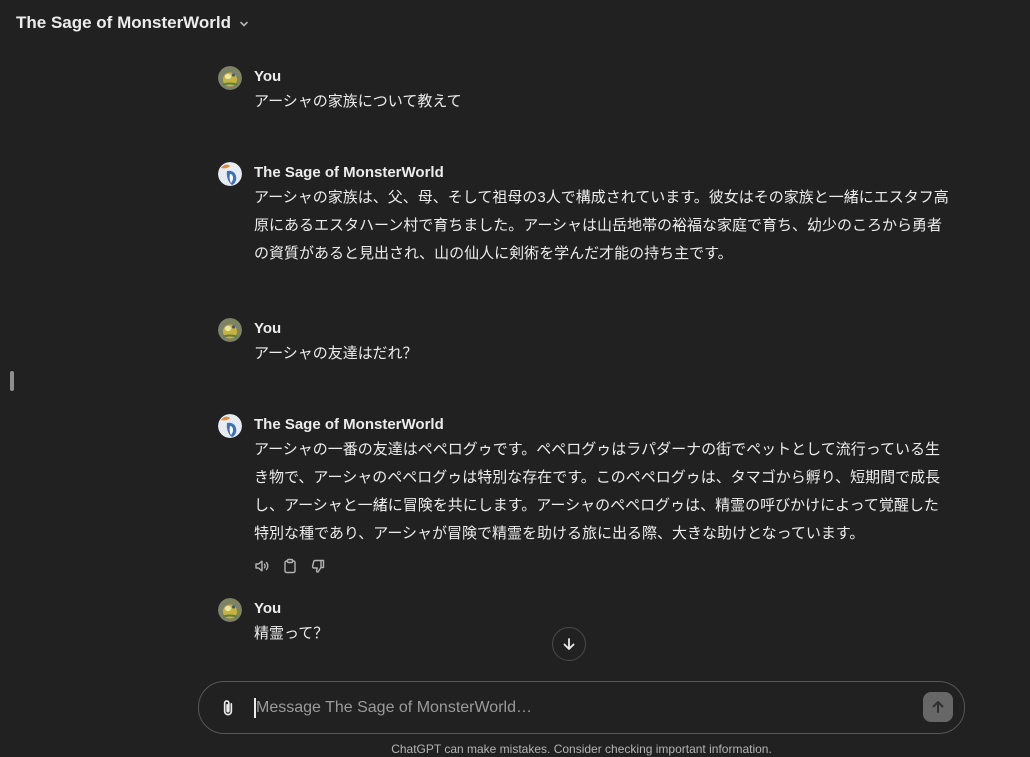 The image size is (1030, 757). Describe the element at coordinates (493, 253) in the screenshot. I see `message-text-line: の資質があると見出され、山の仙人に剣術を学んだ才能の持ち主です。` at that location.